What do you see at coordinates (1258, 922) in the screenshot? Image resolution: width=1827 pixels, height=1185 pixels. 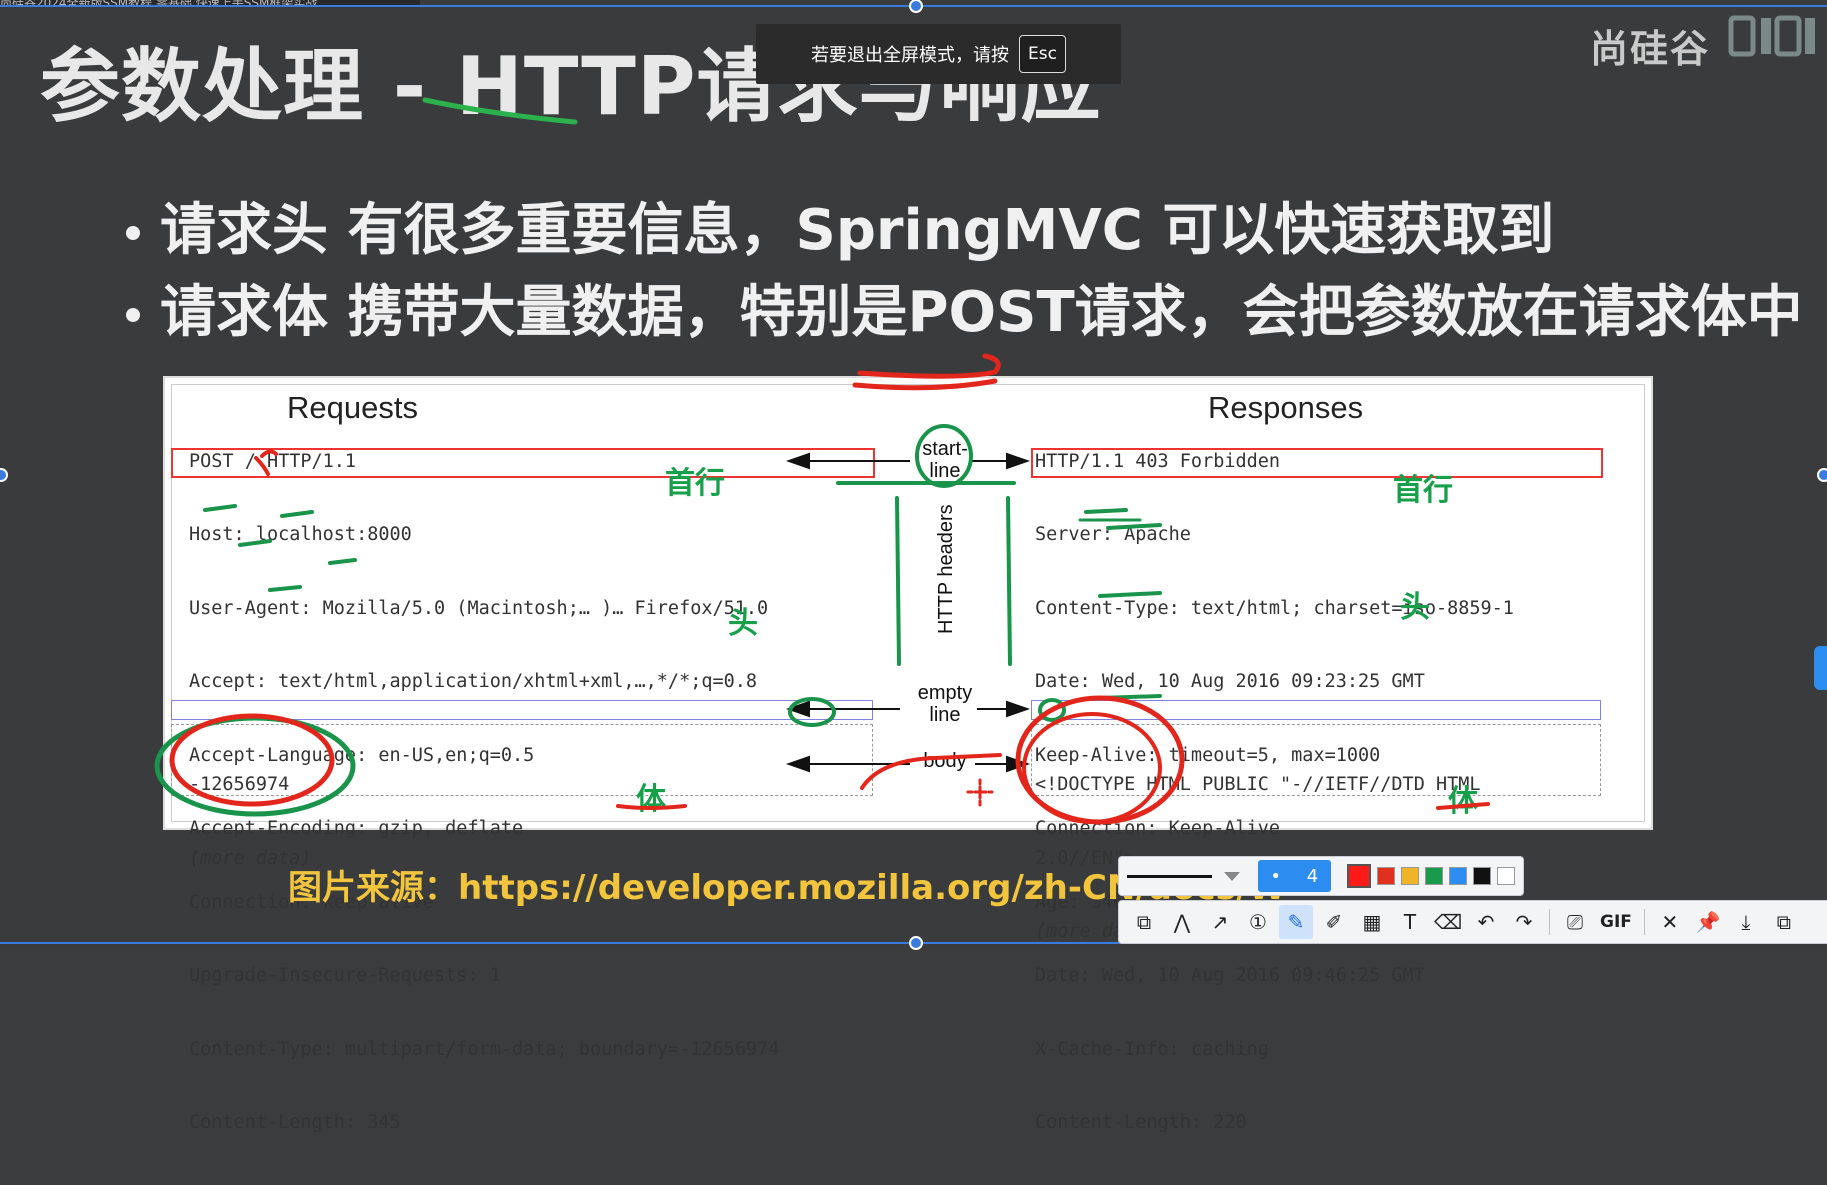 I see `number-icon: ①` at bounding box center [1258, 922].